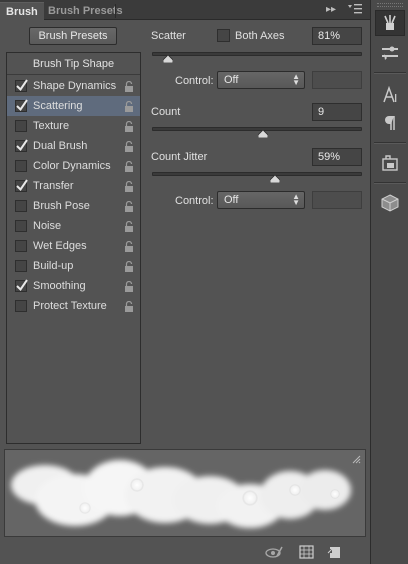 Image resolution: width=408 pixels, height=564 pixels. Describe the element at coordinates (337, 112) in the screenshot. I see `count-value-field: 9` at that location.